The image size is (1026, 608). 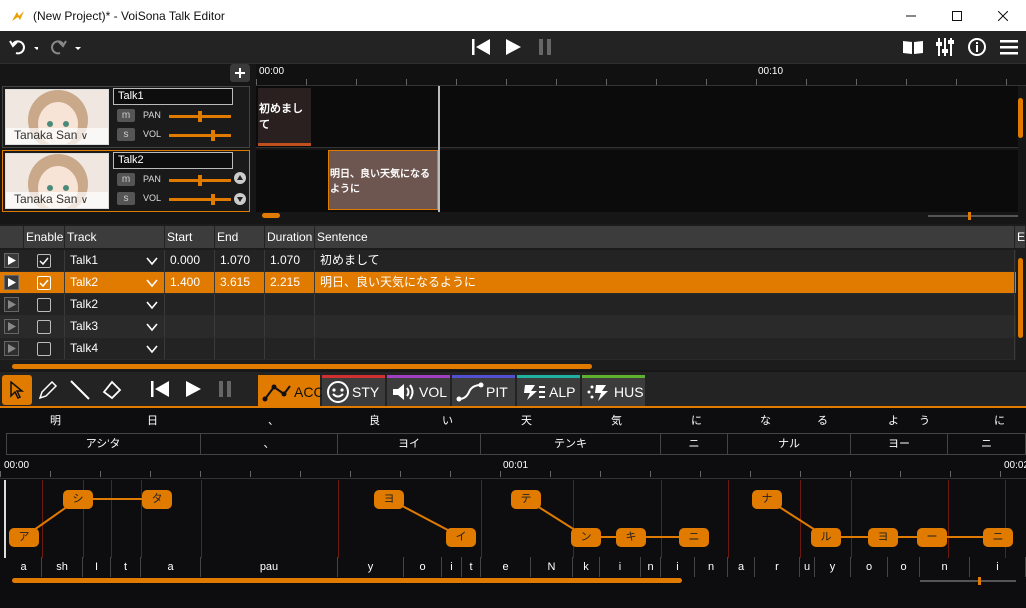 I want to click on accent-node: ル, so click(x=826, y=537).